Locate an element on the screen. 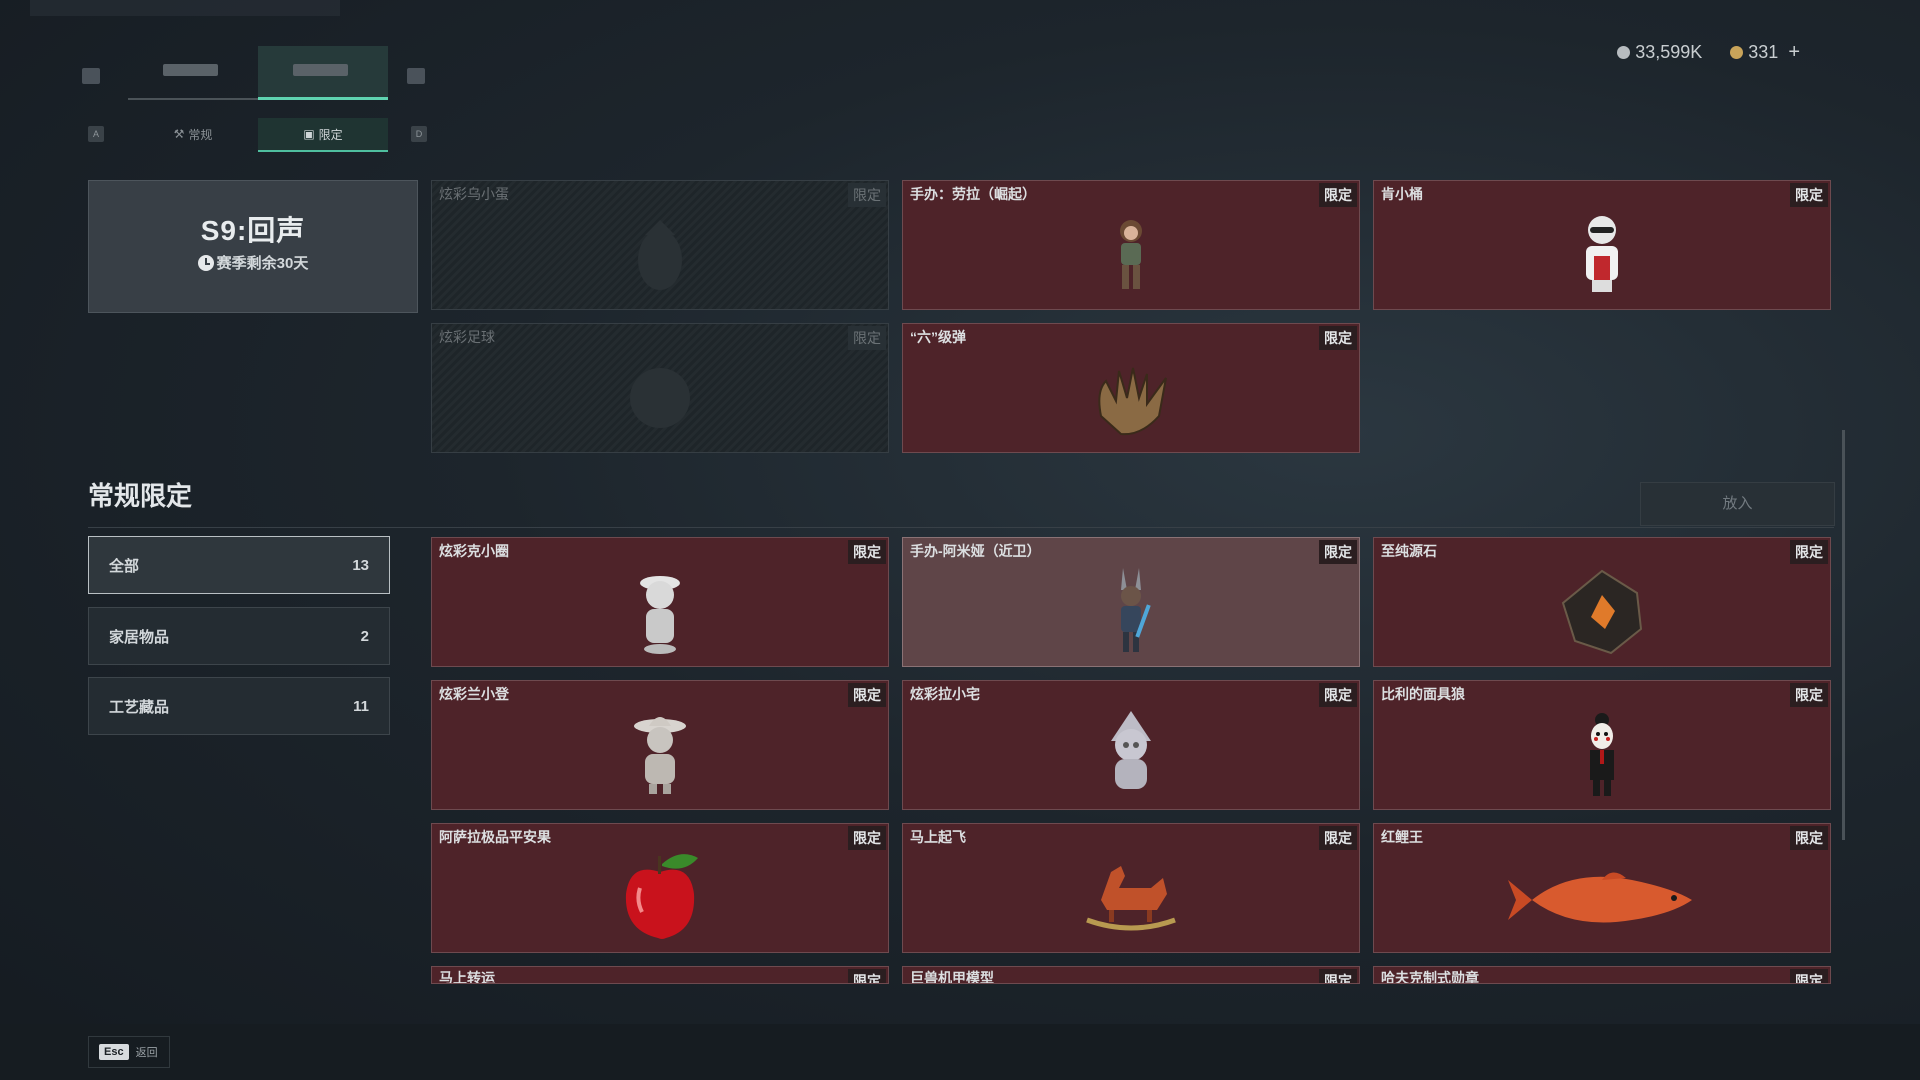  tab-showcase is located at coordinates (323, 73).